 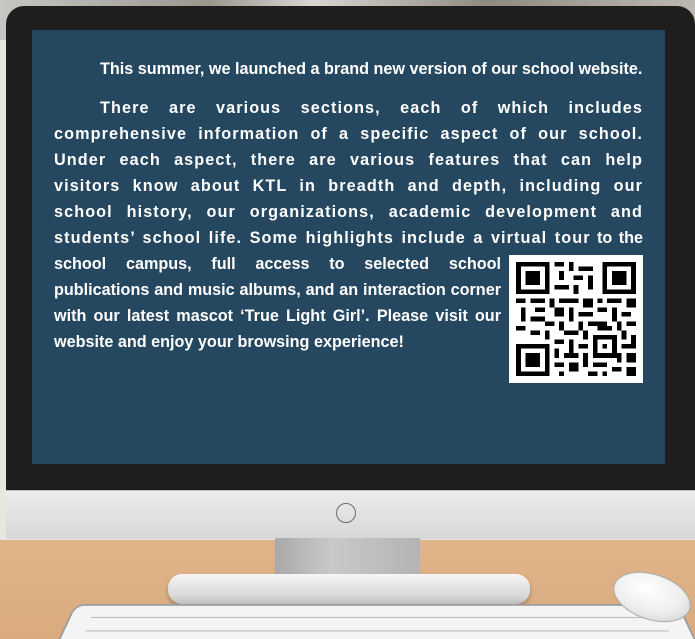 I want to click on monitor-stand-base, so click(x=349, y=589).